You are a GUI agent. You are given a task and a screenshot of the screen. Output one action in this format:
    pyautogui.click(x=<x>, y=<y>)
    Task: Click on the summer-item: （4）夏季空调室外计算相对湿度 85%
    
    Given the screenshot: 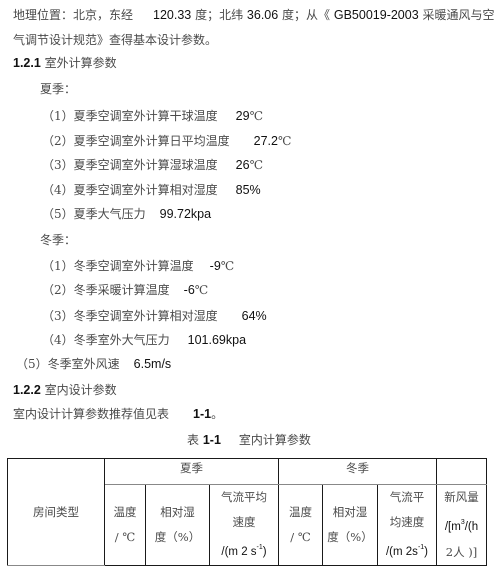 What is the action you would take?
    pyautogui.click(x=151, y=190)
    